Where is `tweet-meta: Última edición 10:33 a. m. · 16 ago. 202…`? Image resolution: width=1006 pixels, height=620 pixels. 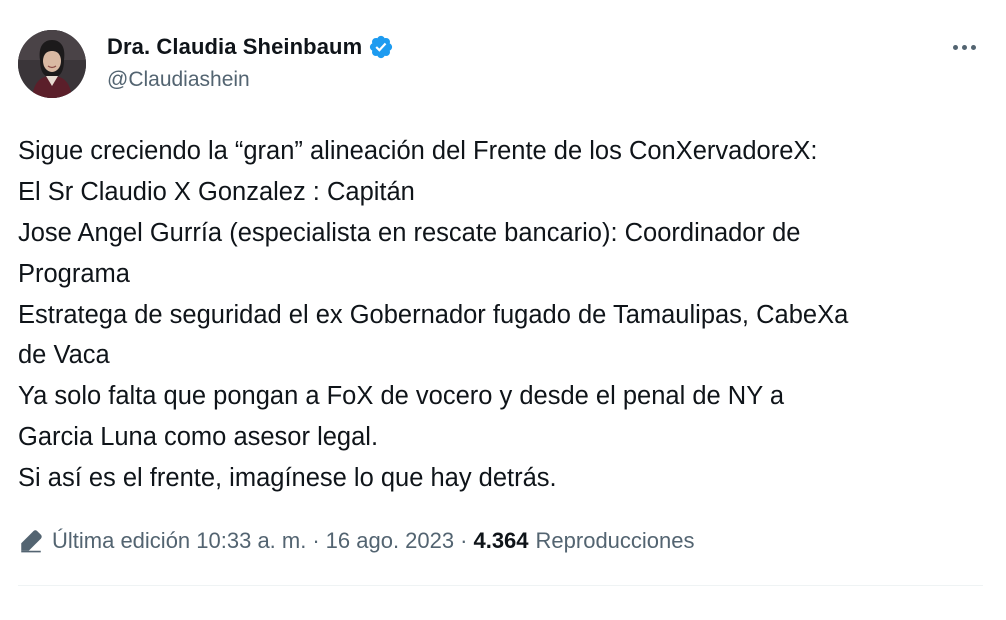 tweet-meta: Última edición 10:33 a. m. · 16 ago. 202… is located at coordinates (356, 541).